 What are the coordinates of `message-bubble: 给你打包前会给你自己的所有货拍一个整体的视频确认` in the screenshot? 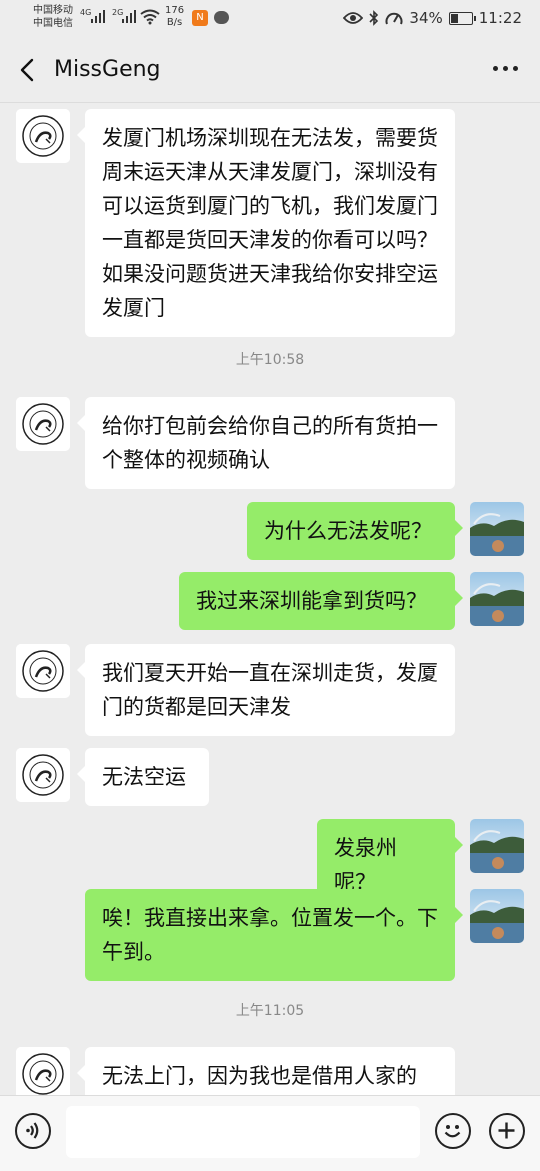 It's located at (266, 443).